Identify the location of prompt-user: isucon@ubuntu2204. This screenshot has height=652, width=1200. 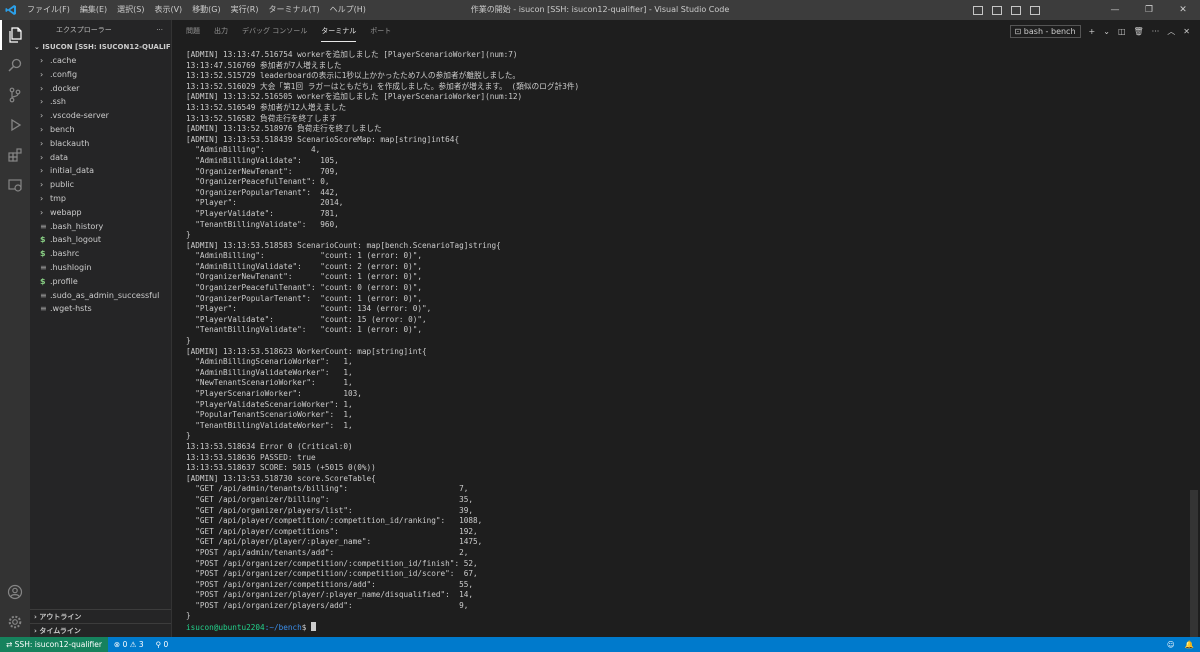
(225, 628).